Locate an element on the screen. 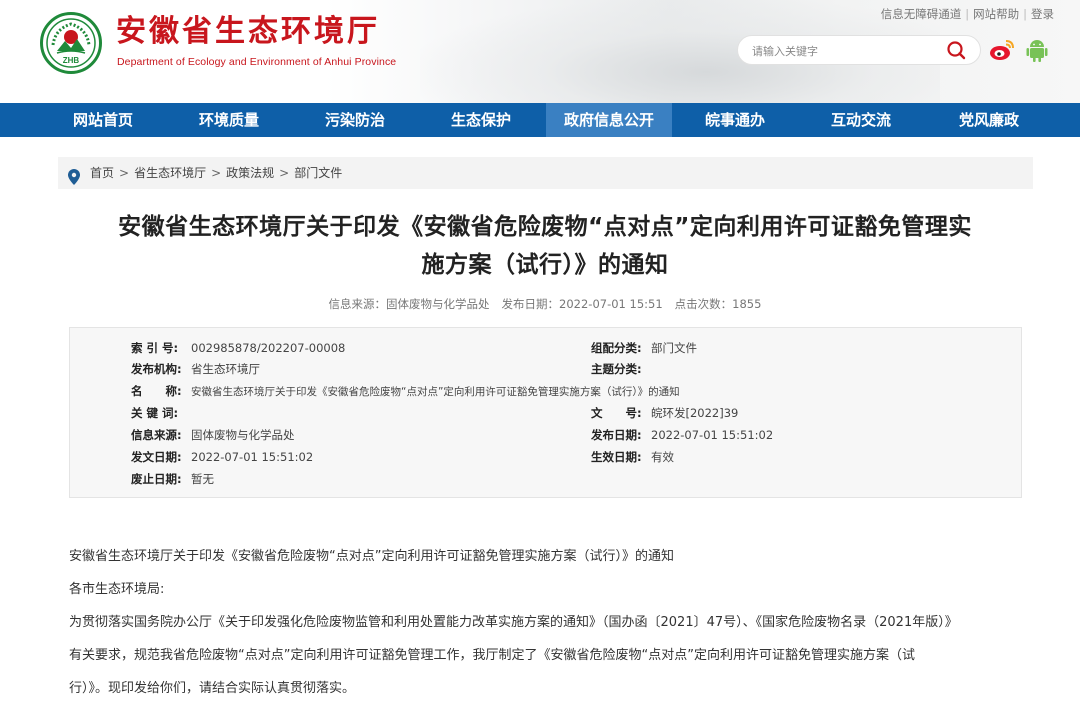 The width and height of the screenshot is (1080, 712). info-expire-value: 暂无 is located at coordinates (202, 479).